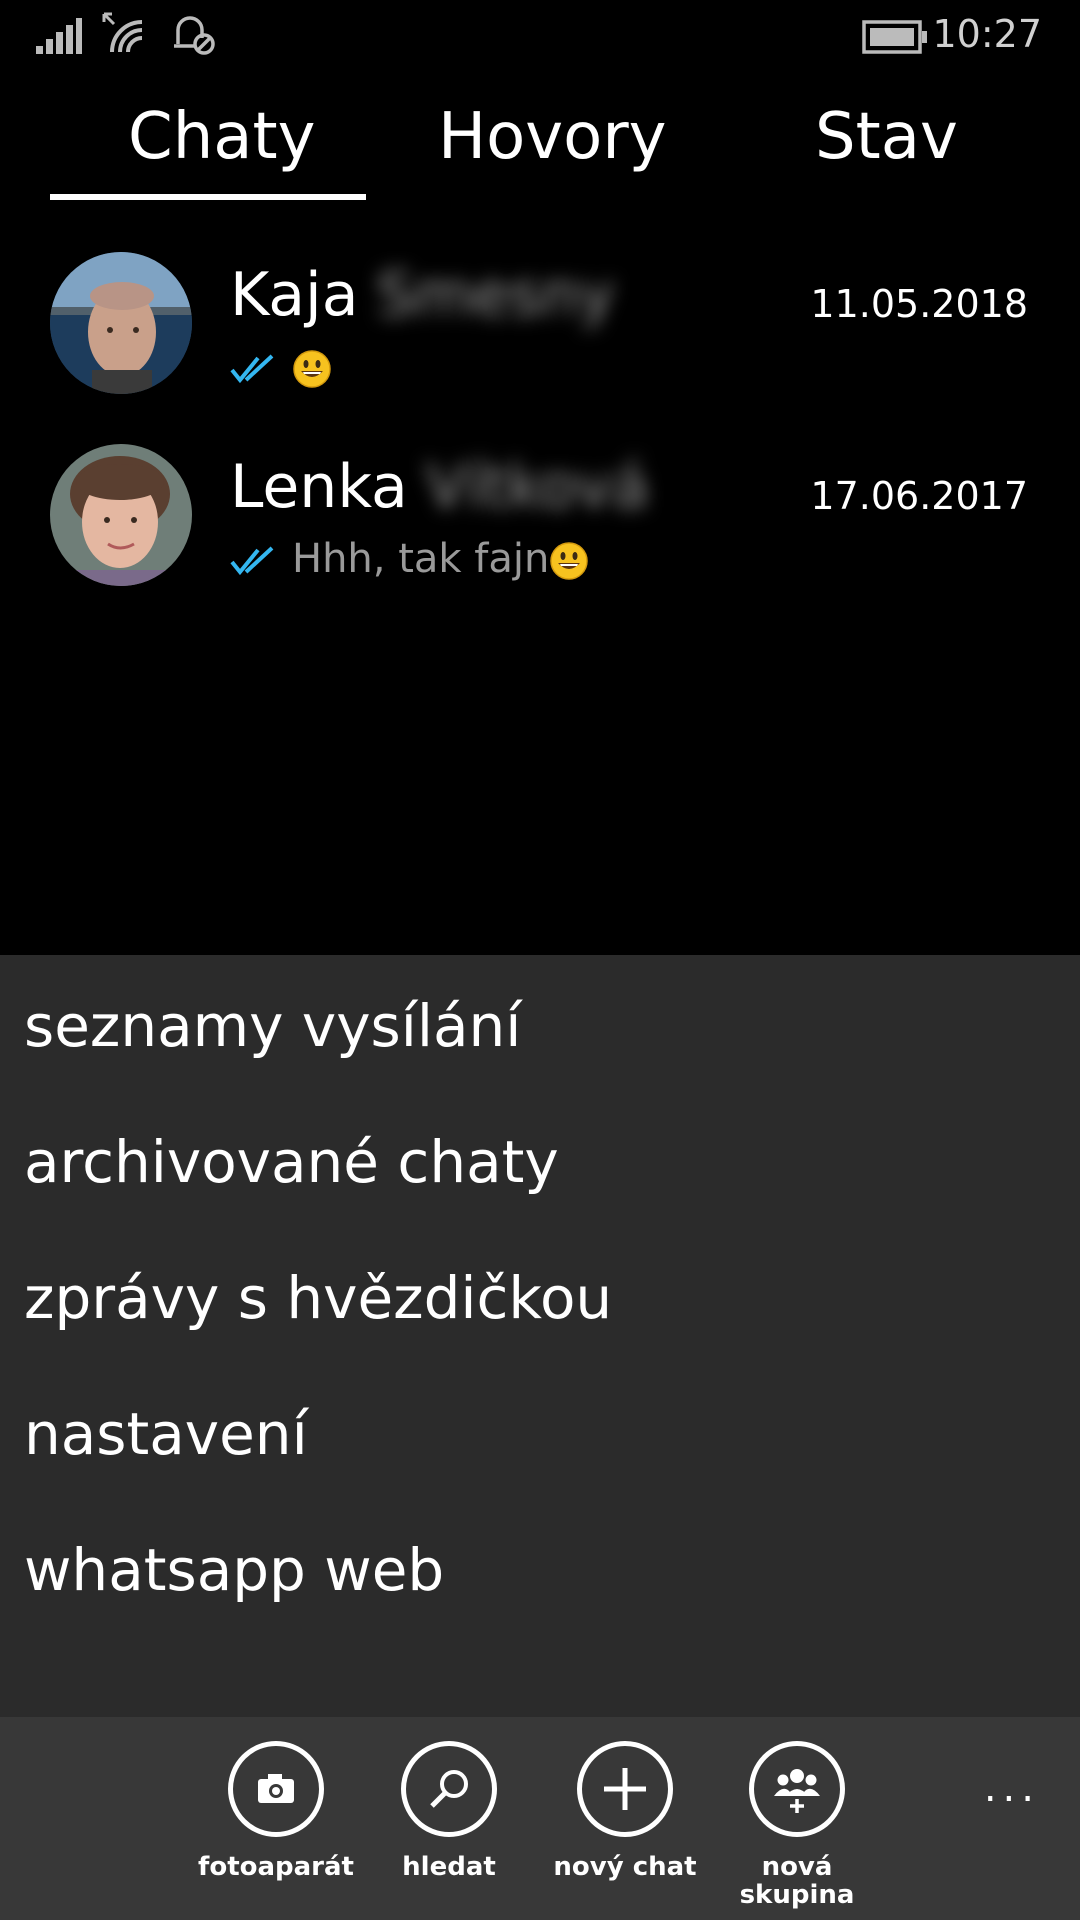 The height and width of the screenshot is (1920, 1080). Describe the element at coordinates (318, 1298) in the screenshot. I see `menu-item-starred-messages: zprávy s hvězdičkou` at that location.